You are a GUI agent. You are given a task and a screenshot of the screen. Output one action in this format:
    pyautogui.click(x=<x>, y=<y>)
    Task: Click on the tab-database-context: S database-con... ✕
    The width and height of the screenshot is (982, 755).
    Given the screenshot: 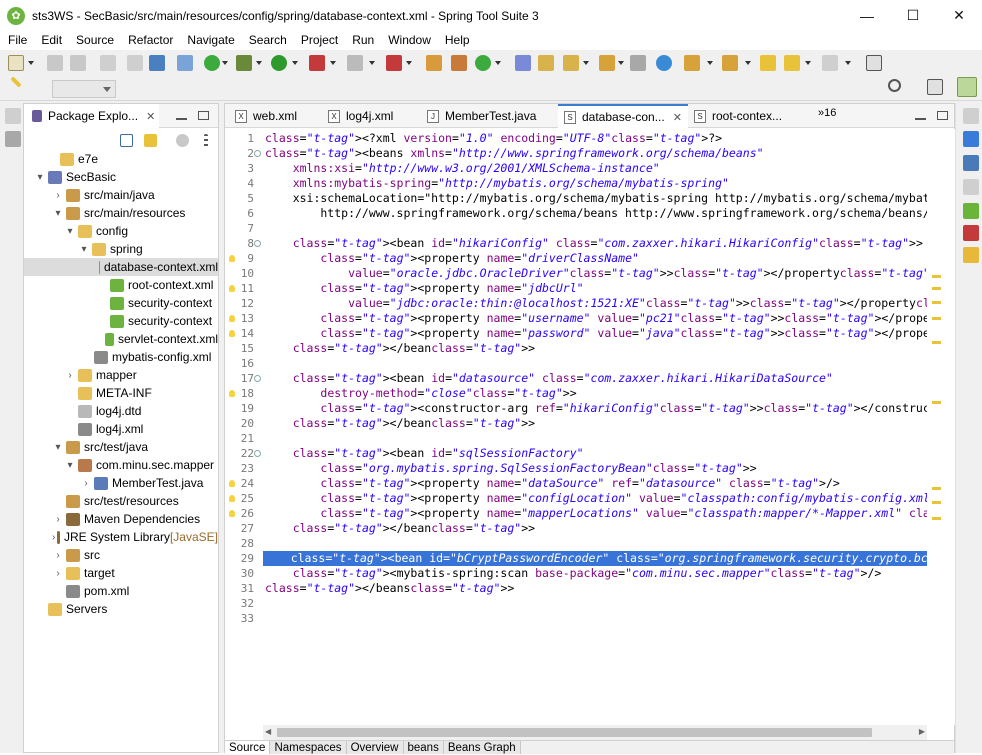 What is the action you would take?
    pyautogui.click(x=623, y=116)
    